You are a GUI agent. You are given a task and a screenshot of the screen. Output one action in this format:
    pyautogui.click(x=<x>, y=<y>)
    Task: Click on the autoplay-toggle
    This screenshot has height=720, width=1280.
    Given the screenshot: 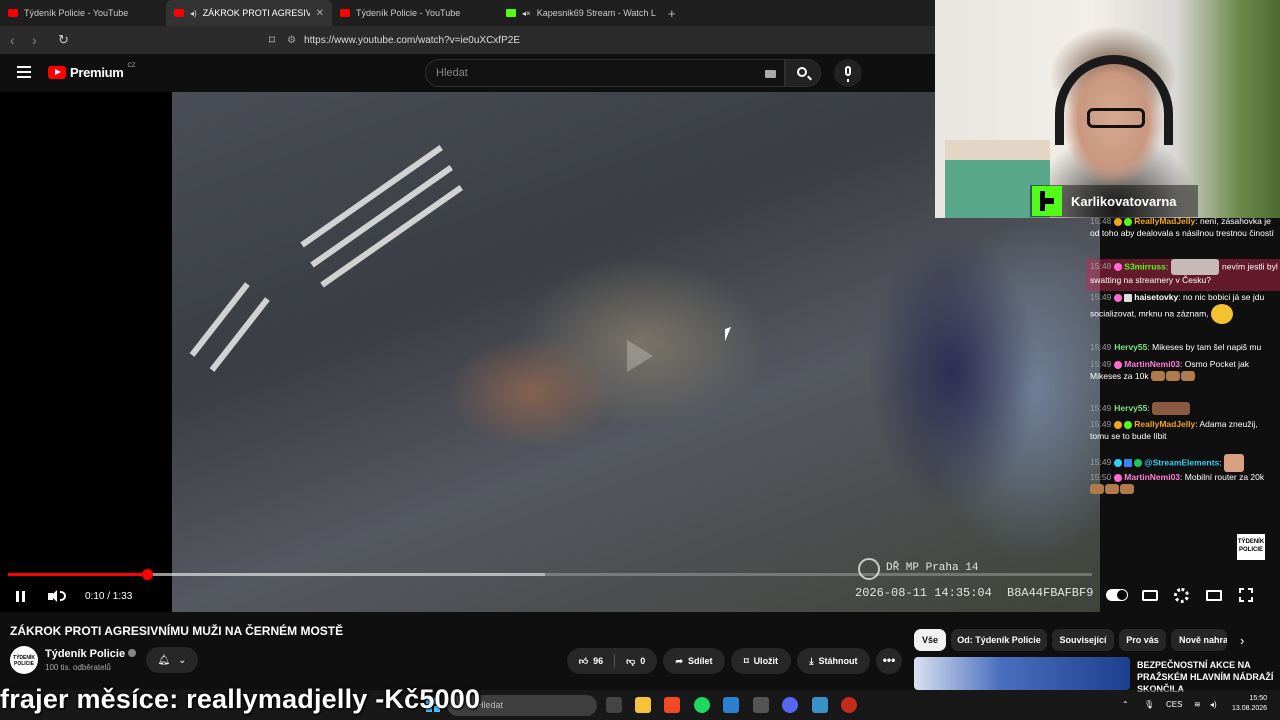 What is the action you would take?
    pyautogui.click(x=1117, y=595)
    